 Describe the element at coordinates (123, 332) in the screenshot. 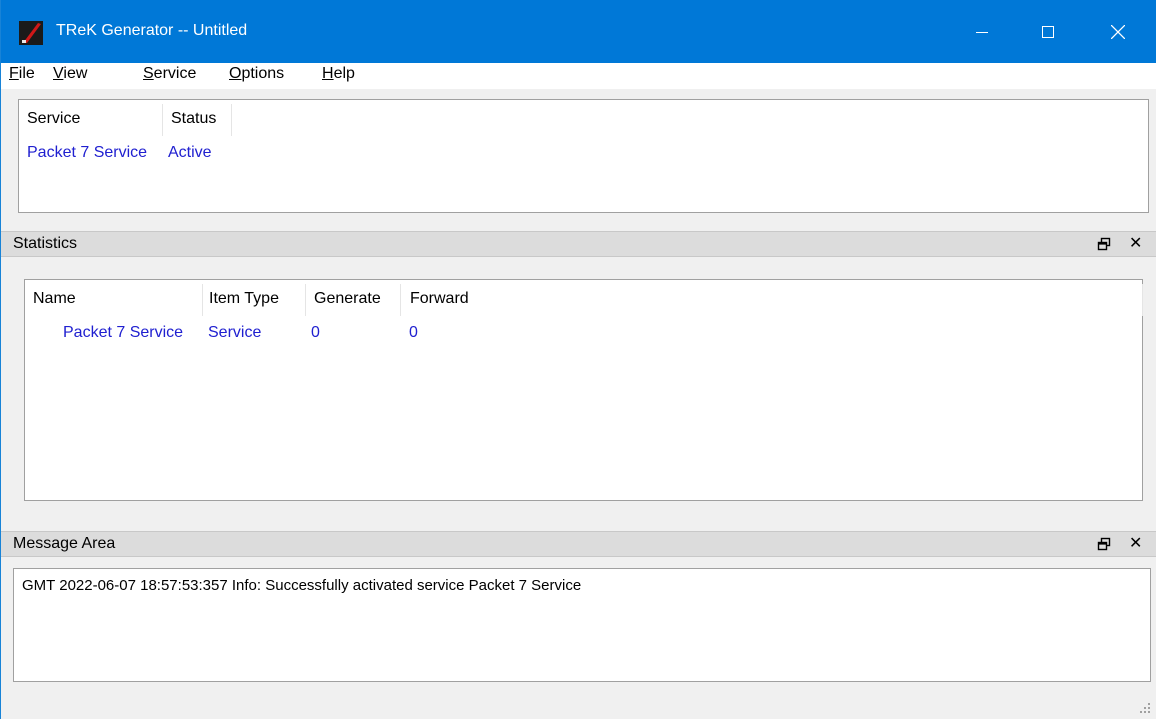

I see `stat-name-cell: Packet 7 Service` at that location.